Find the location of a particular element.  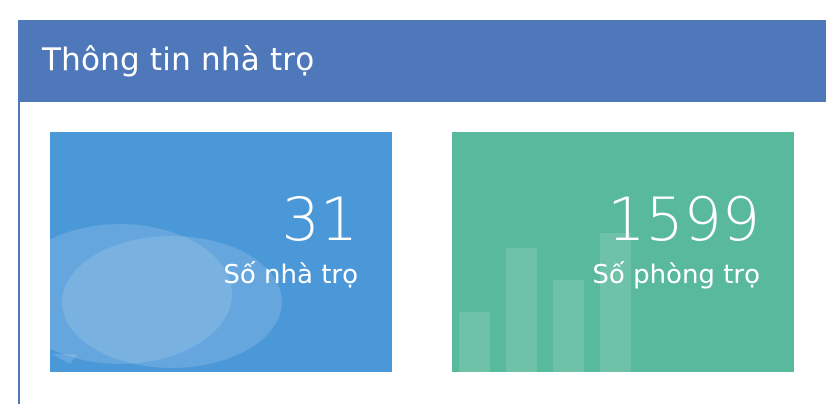

stat-label-rooms: Số phòng trọ is located at coordinates (676, 275).